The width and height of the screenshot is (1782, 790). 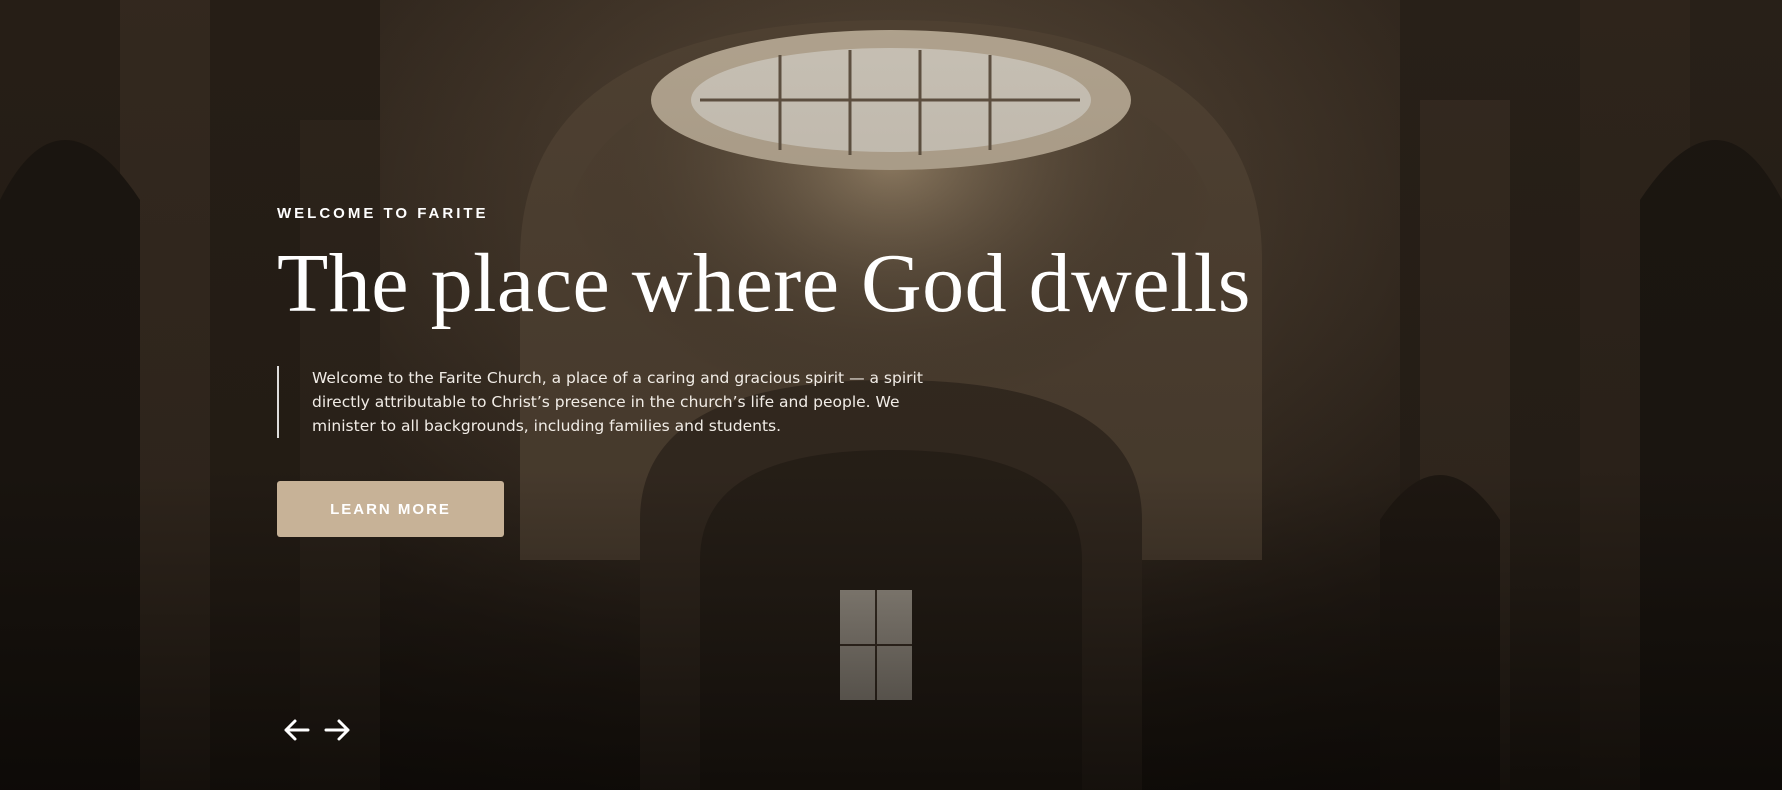 What do you see at coordinates (383, 213) in the screenshot?
I see `hero-eyebrow: WELCOME TO FARITE` at bounding box center [383, 213].